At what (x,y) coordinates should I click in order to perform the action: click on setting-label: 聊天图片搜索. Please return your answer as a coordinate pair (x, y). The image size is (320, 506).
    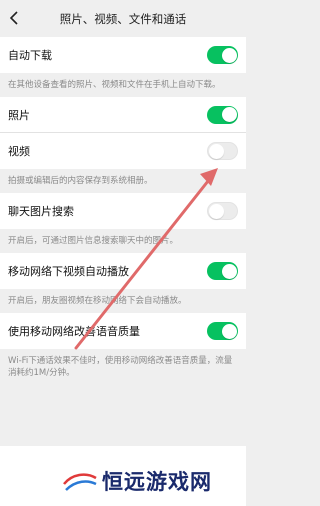
    Looking at the image, I should click on (41, 211).